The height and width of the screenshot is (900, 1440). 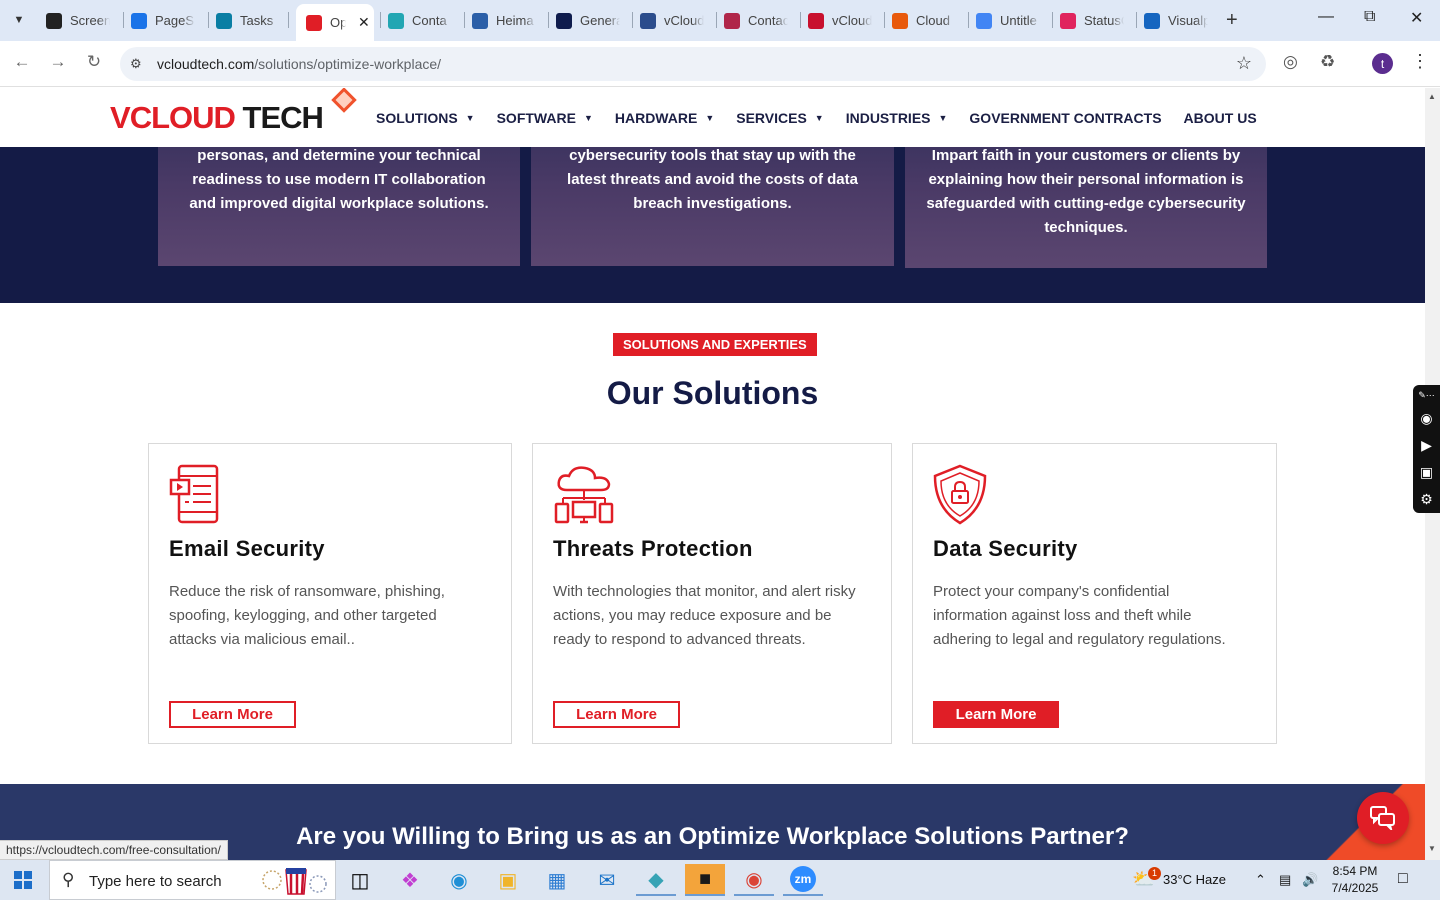 What do you see at coordinates (648, 20) in the screenshot?
I see `check-icon` at bounding box center [648, 20].